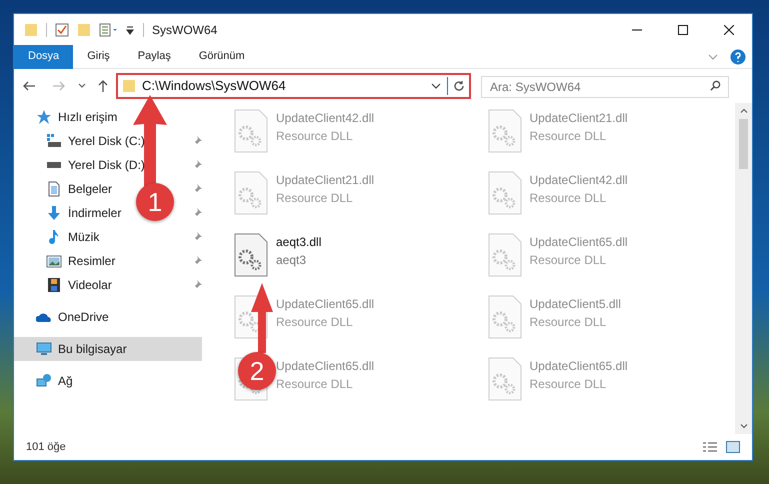  Describe the element at coordinates (221, 56) in the screenshot. I see `ribbon-tab: Görünüm` at that location.